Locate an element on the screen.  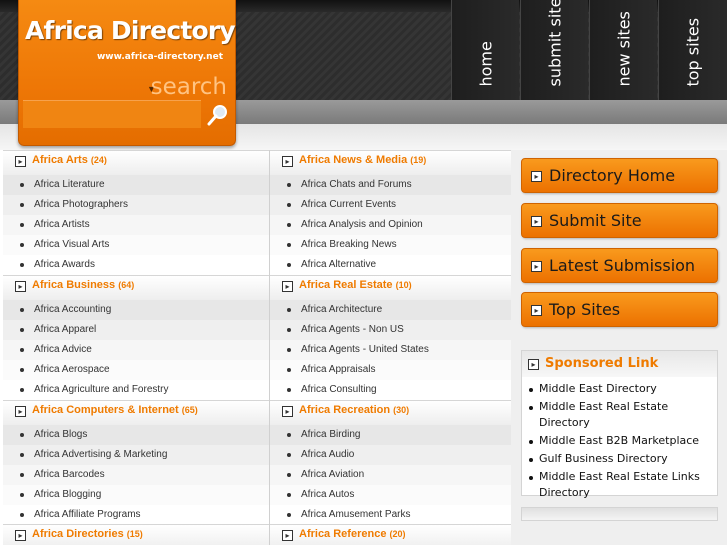
category-header: ▸ Africa Recreation (30) is located at coordinates (403, 412).